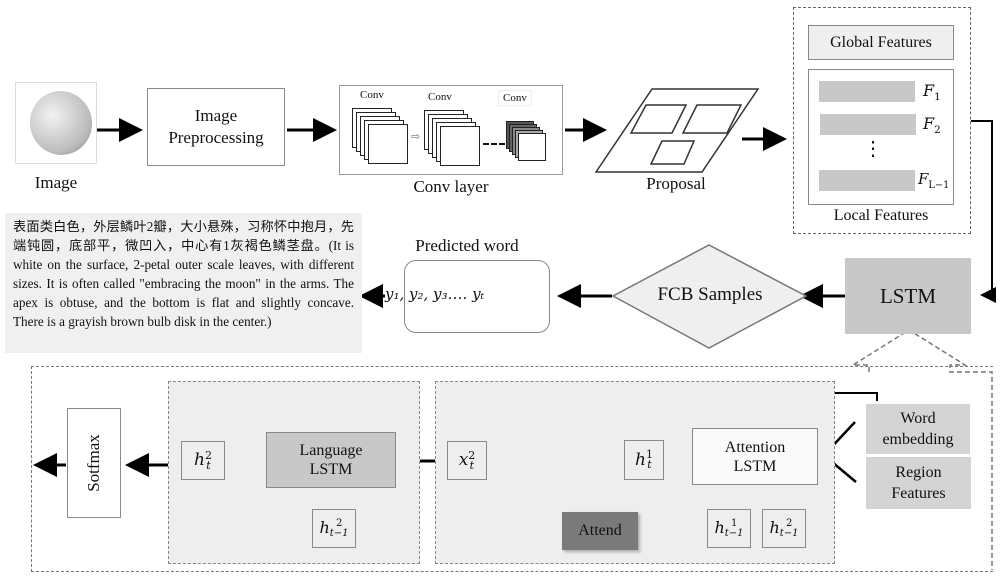 The width and height of the screenshot is (1000, 584). Describe the element at coordinates (918, 439) in the screenshot. I see `word-embedding-label-2: embedding` at that location.